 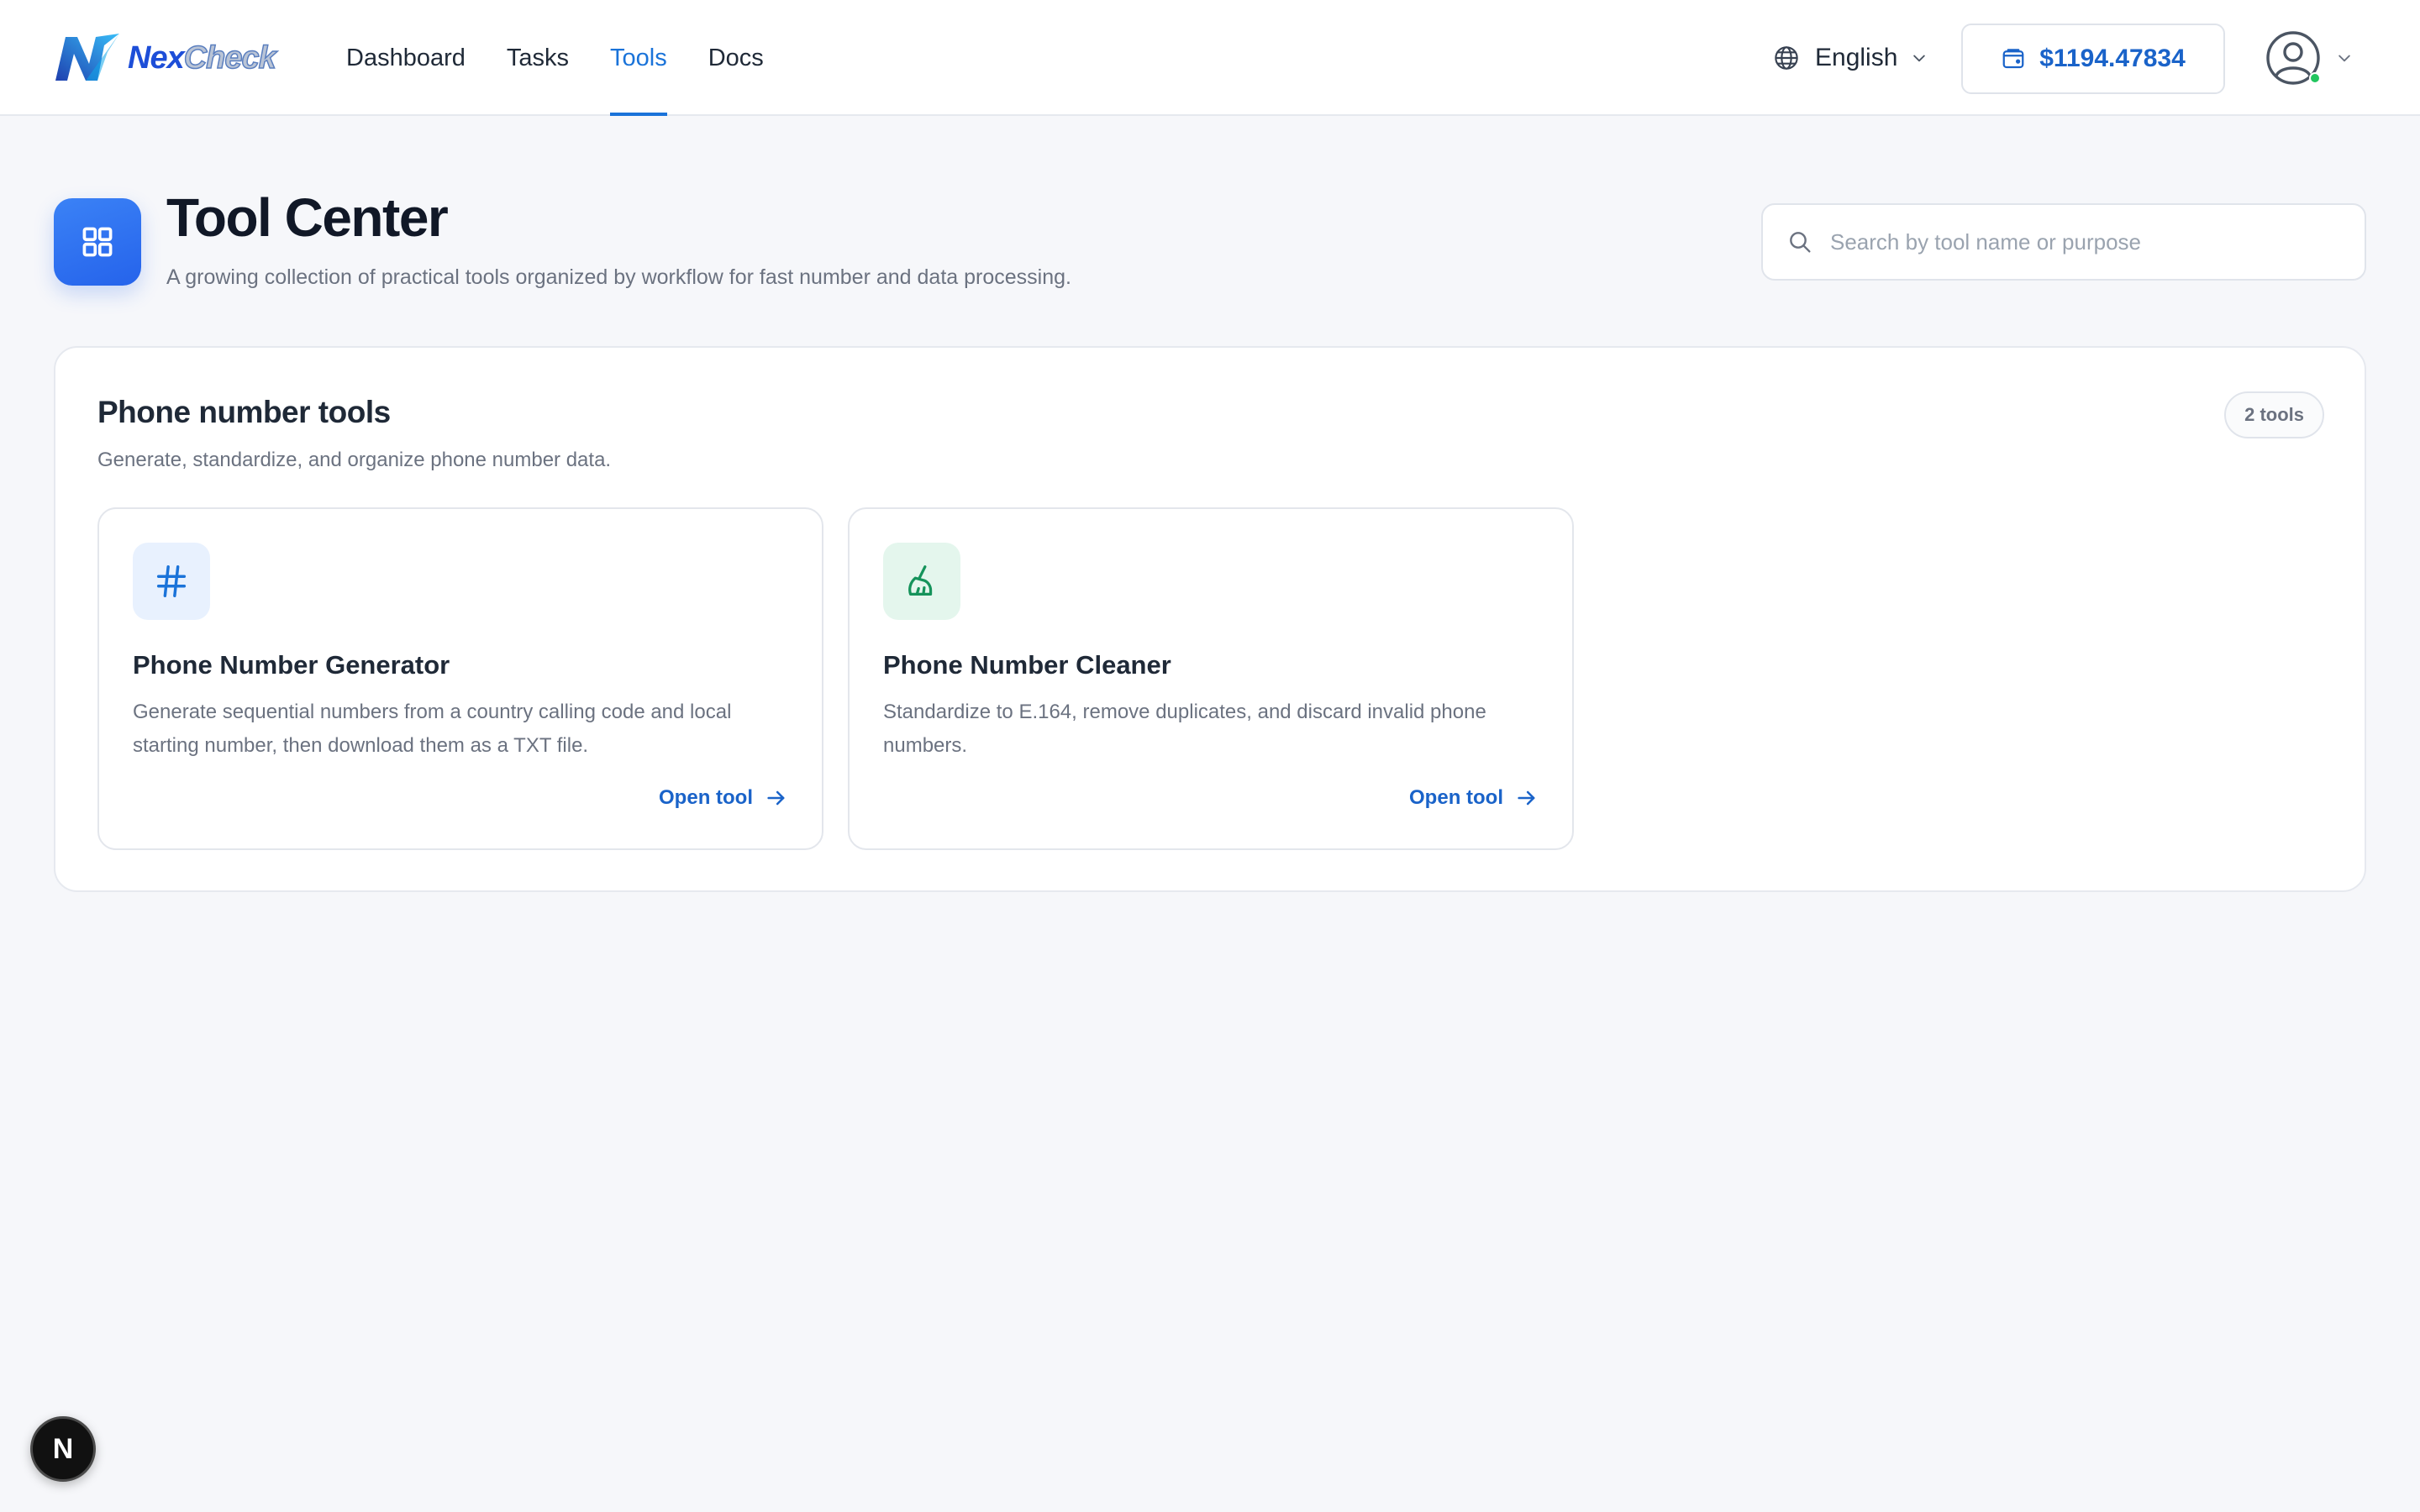 What do you see at coordinates (538, 58) in the screenshot?
I see `nav-item-tasks: Tasks` at bounding box center [538, 58].